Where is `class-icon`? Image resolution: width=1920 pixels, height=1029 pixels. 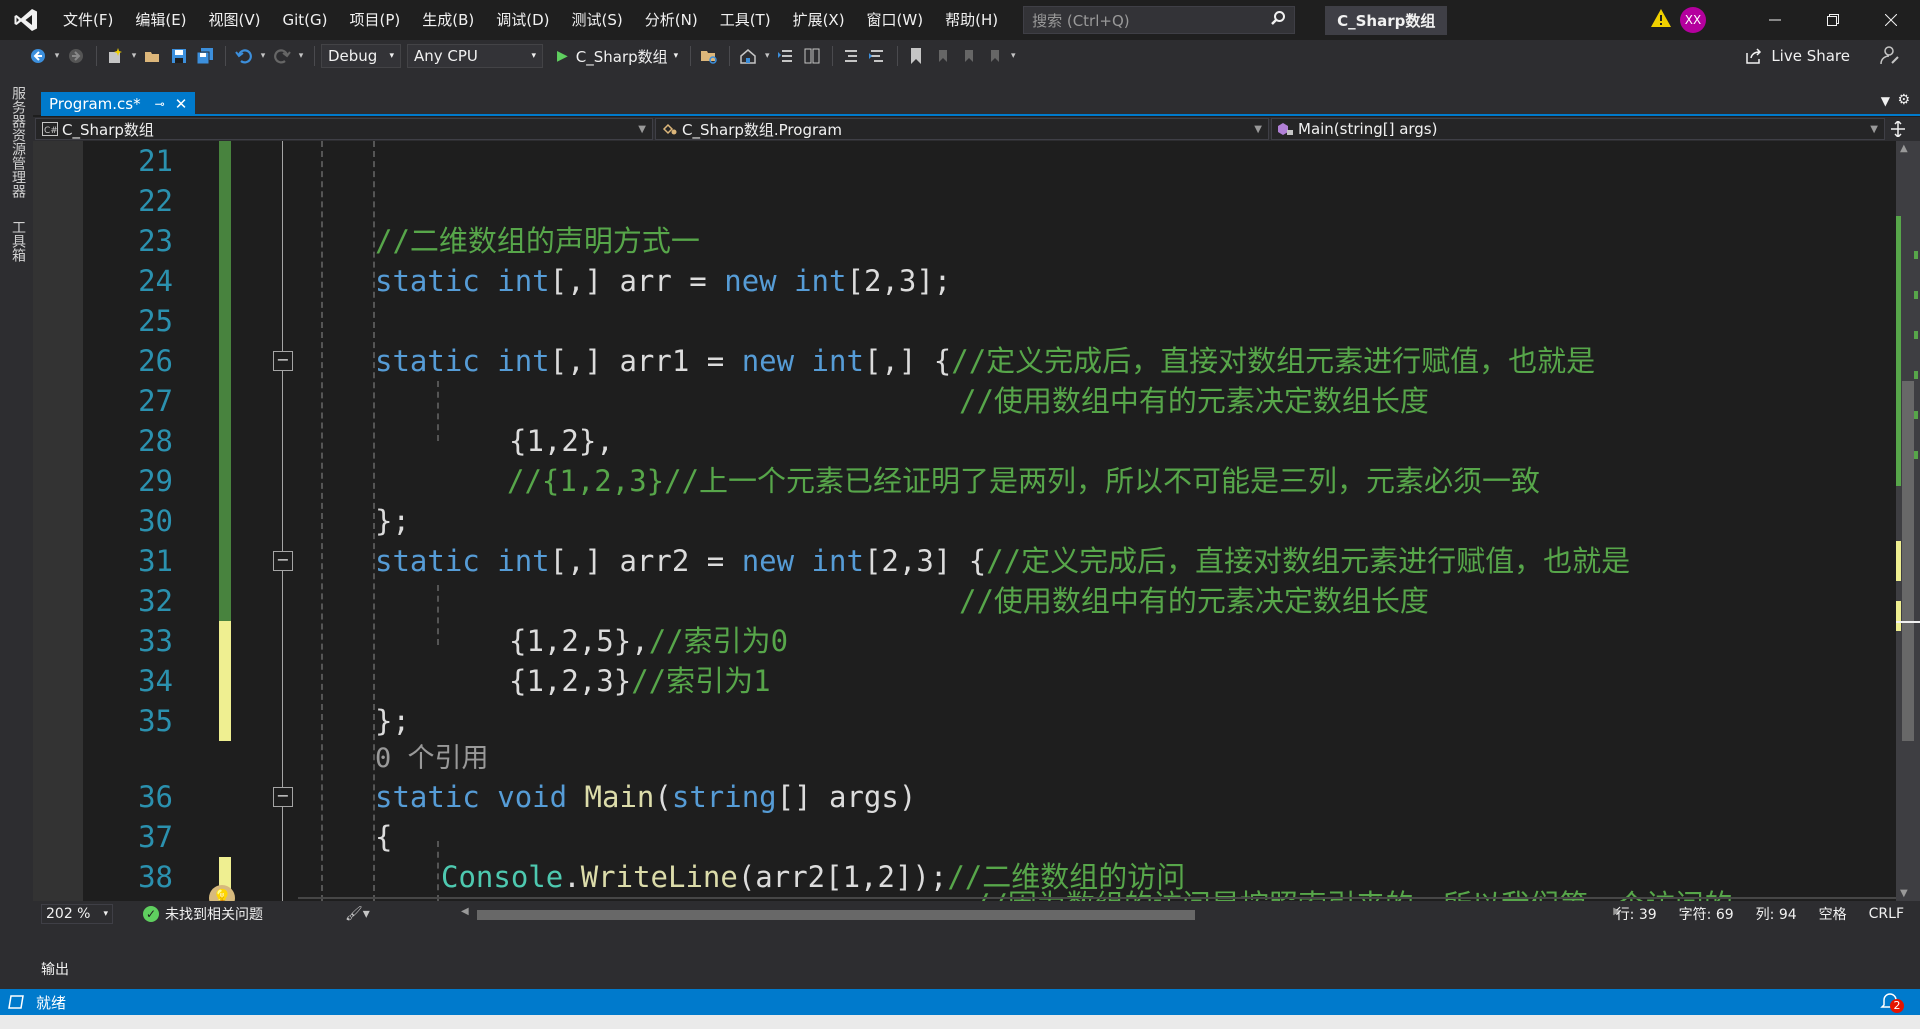
class-icon is located at coordinates (669, 129).